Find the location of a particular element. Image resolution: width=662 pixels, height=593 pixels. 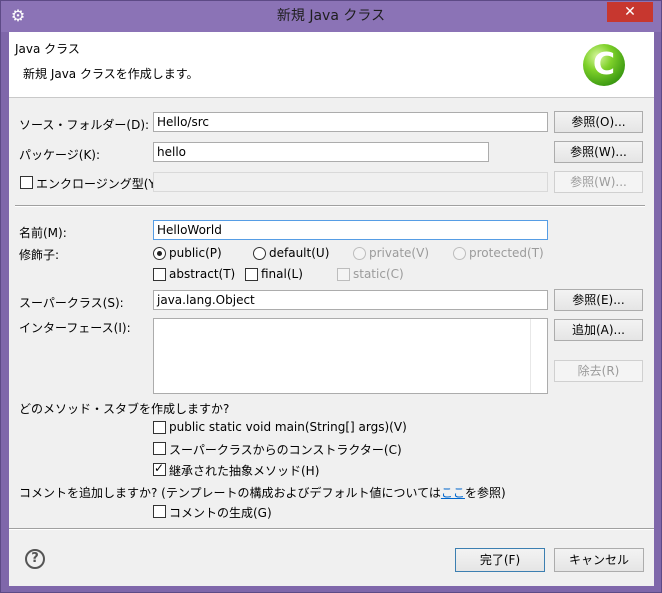

footer-separator is located at coordinates (331, 529).